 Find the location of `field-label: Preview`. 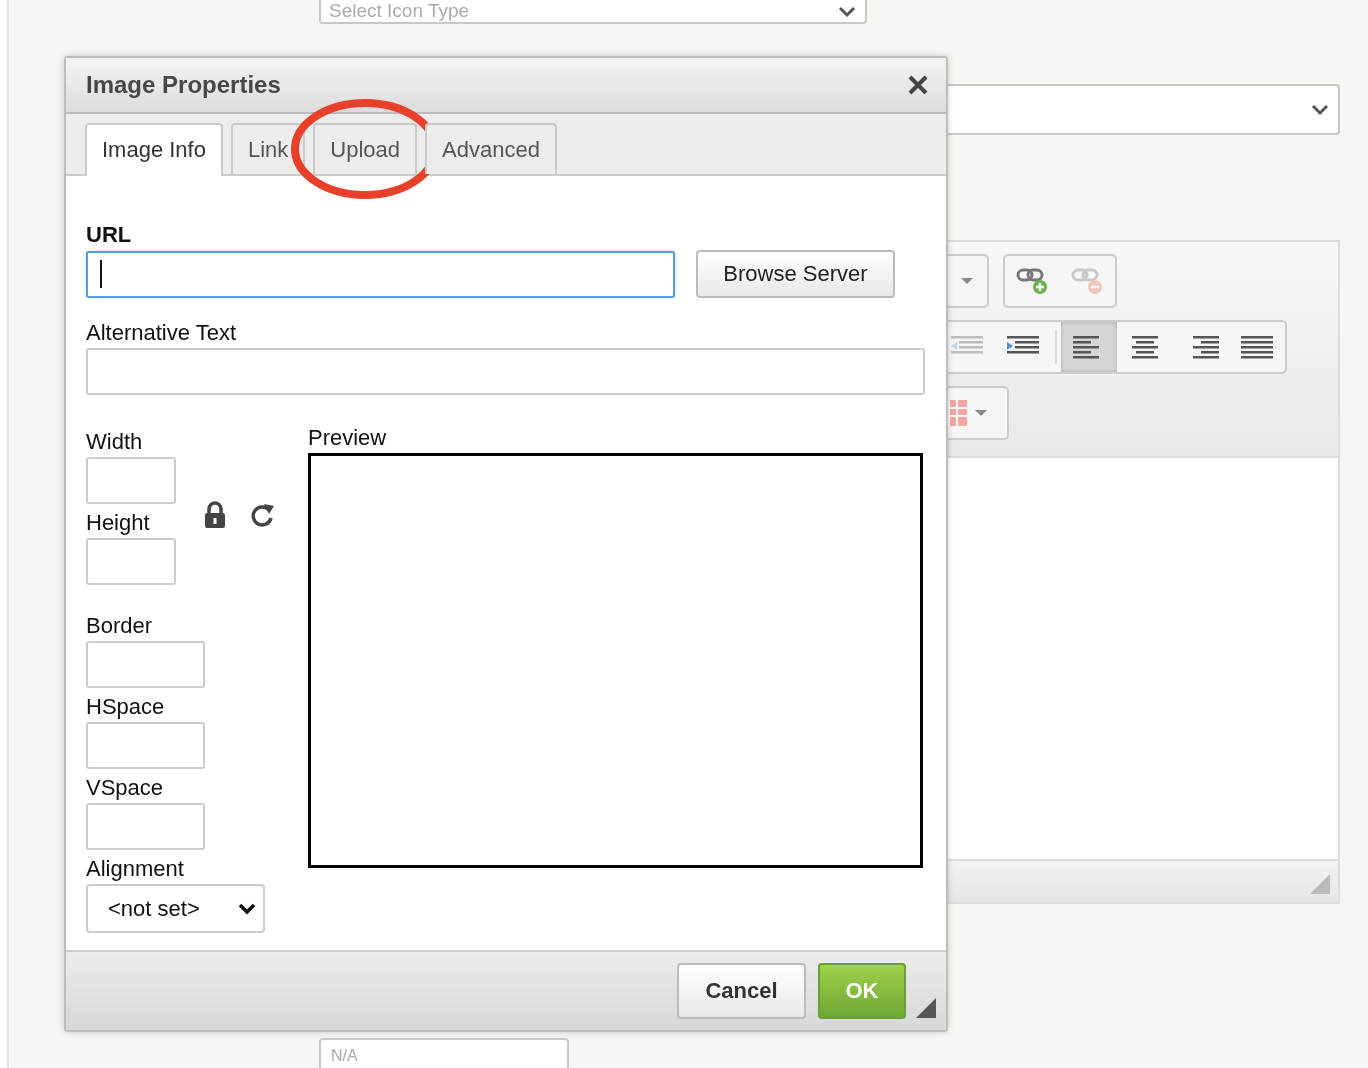

field-label: Preview is located at coordinates (348, 438).